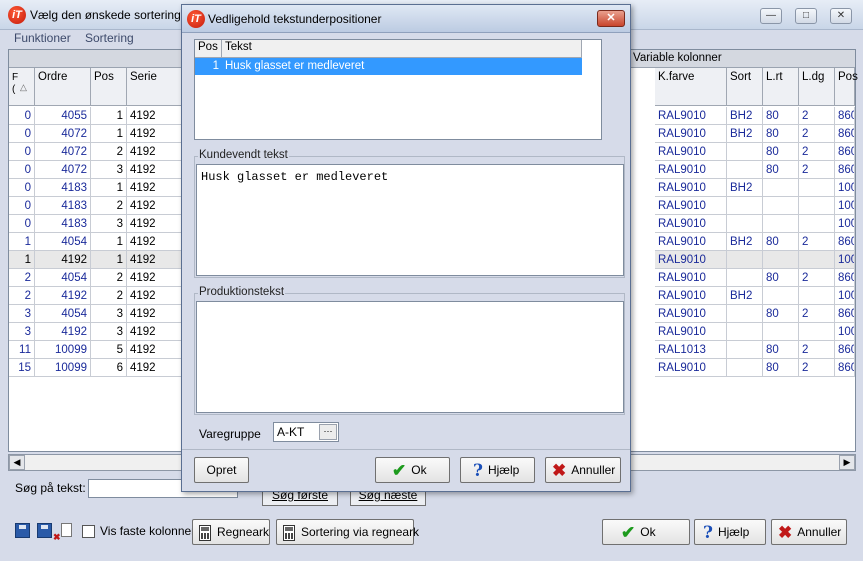  I want to click on cell-f: 3, so click(22, 332).